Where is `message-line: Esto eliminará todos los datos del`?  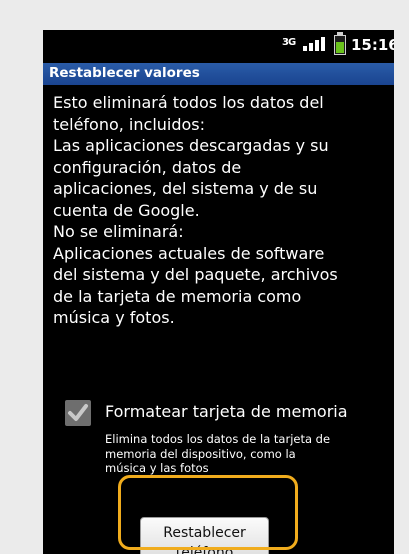 message-line: Esto eliminará todos los datos del is located at coordinates (188, 102).